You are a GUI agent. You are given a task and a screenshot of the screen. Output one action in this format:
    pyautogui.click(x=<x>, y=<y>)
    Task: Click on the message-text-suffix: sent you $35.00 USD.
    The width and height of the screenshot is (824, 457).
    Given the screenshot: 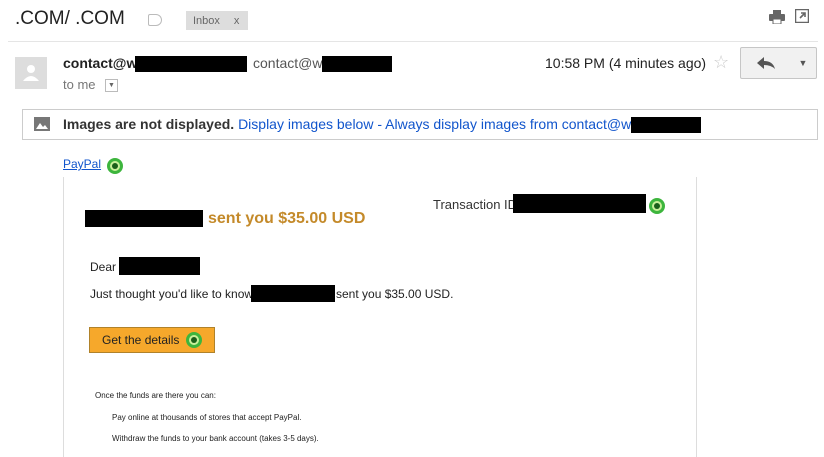 What is the action you would take?
    pyautogui.click(x=395, y=294)
    